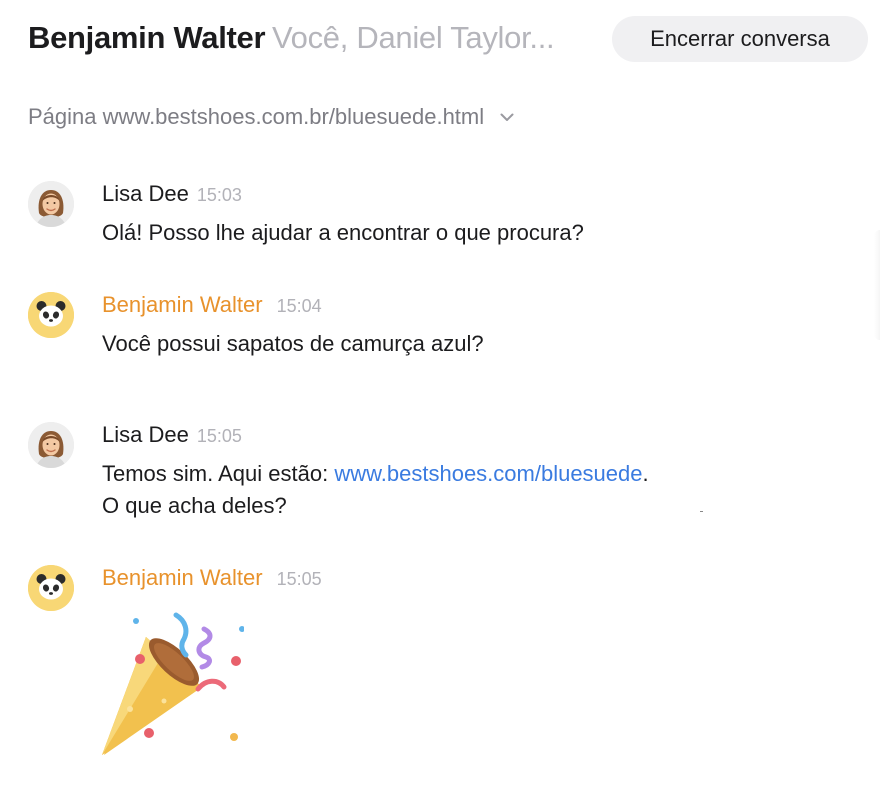 The height and width of the screenshot is (808, 880). Describe the element at coordinates (877, 285) in the screenshot. I see `side-panel-edge` at that location.